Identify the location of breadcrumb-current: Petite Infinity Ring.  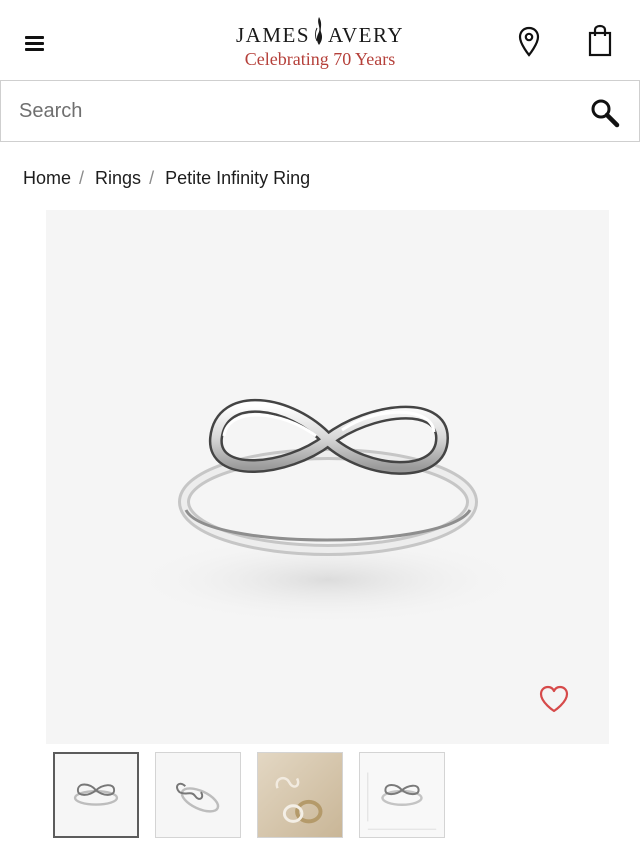
(238, 177).